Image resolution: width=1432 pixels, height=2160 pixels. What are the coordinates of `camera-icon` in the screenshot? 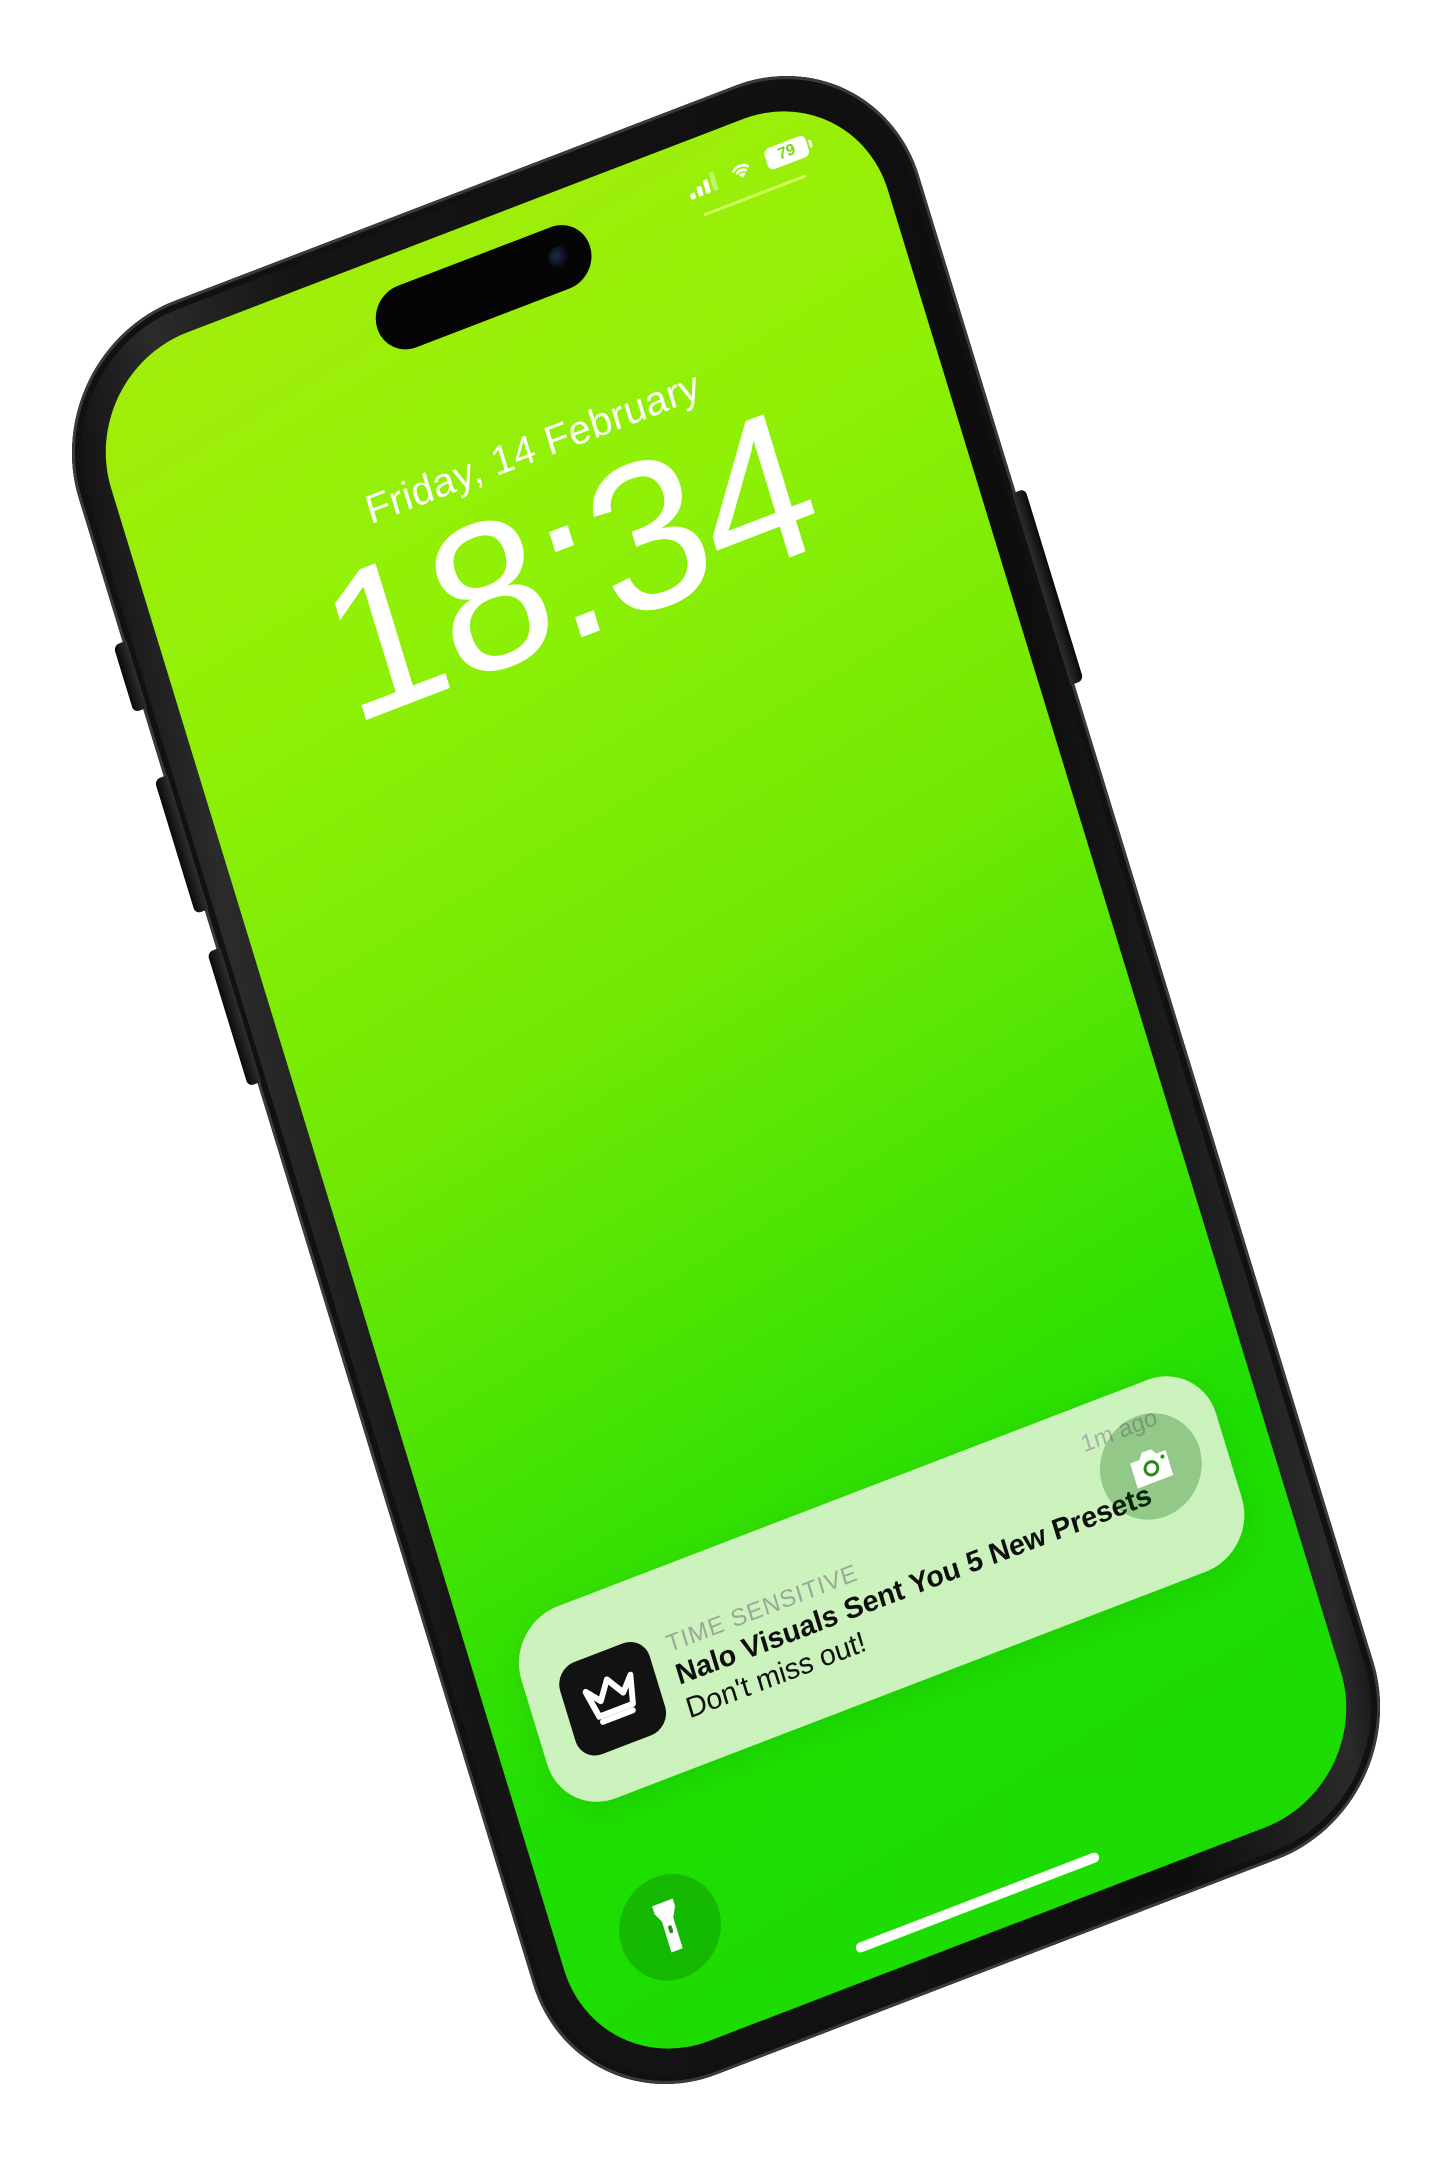 It's located at (1152, 1469).